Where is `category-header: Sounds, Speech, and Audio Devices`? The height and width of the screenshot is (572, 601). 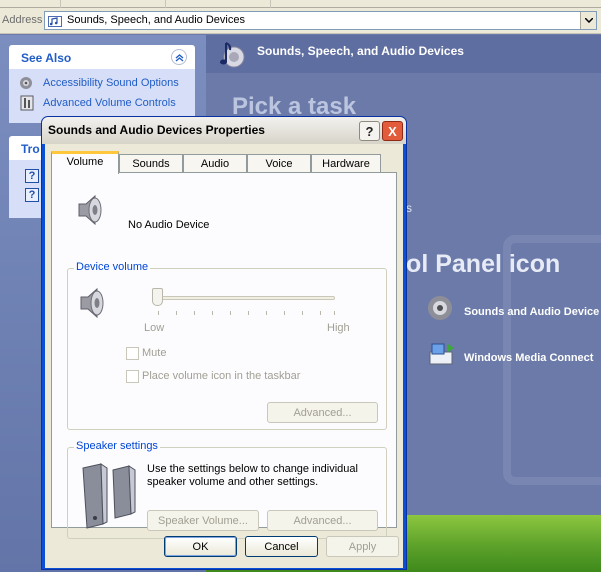
category-header: Sounds, Speech, and Audio Devices is located at coordinates (403, 54).